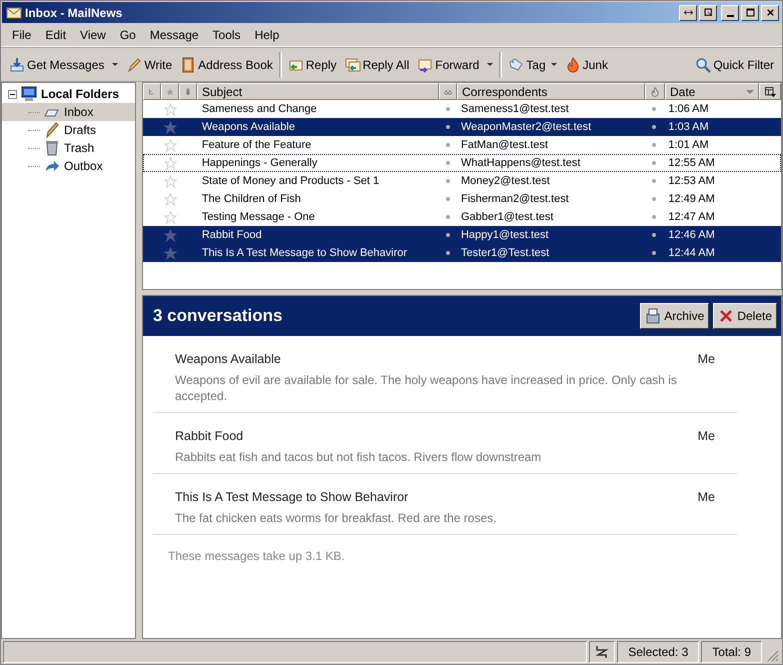  Describe the element at coordinates (770, 12) in the screenshot. I see `close-button` at that location.